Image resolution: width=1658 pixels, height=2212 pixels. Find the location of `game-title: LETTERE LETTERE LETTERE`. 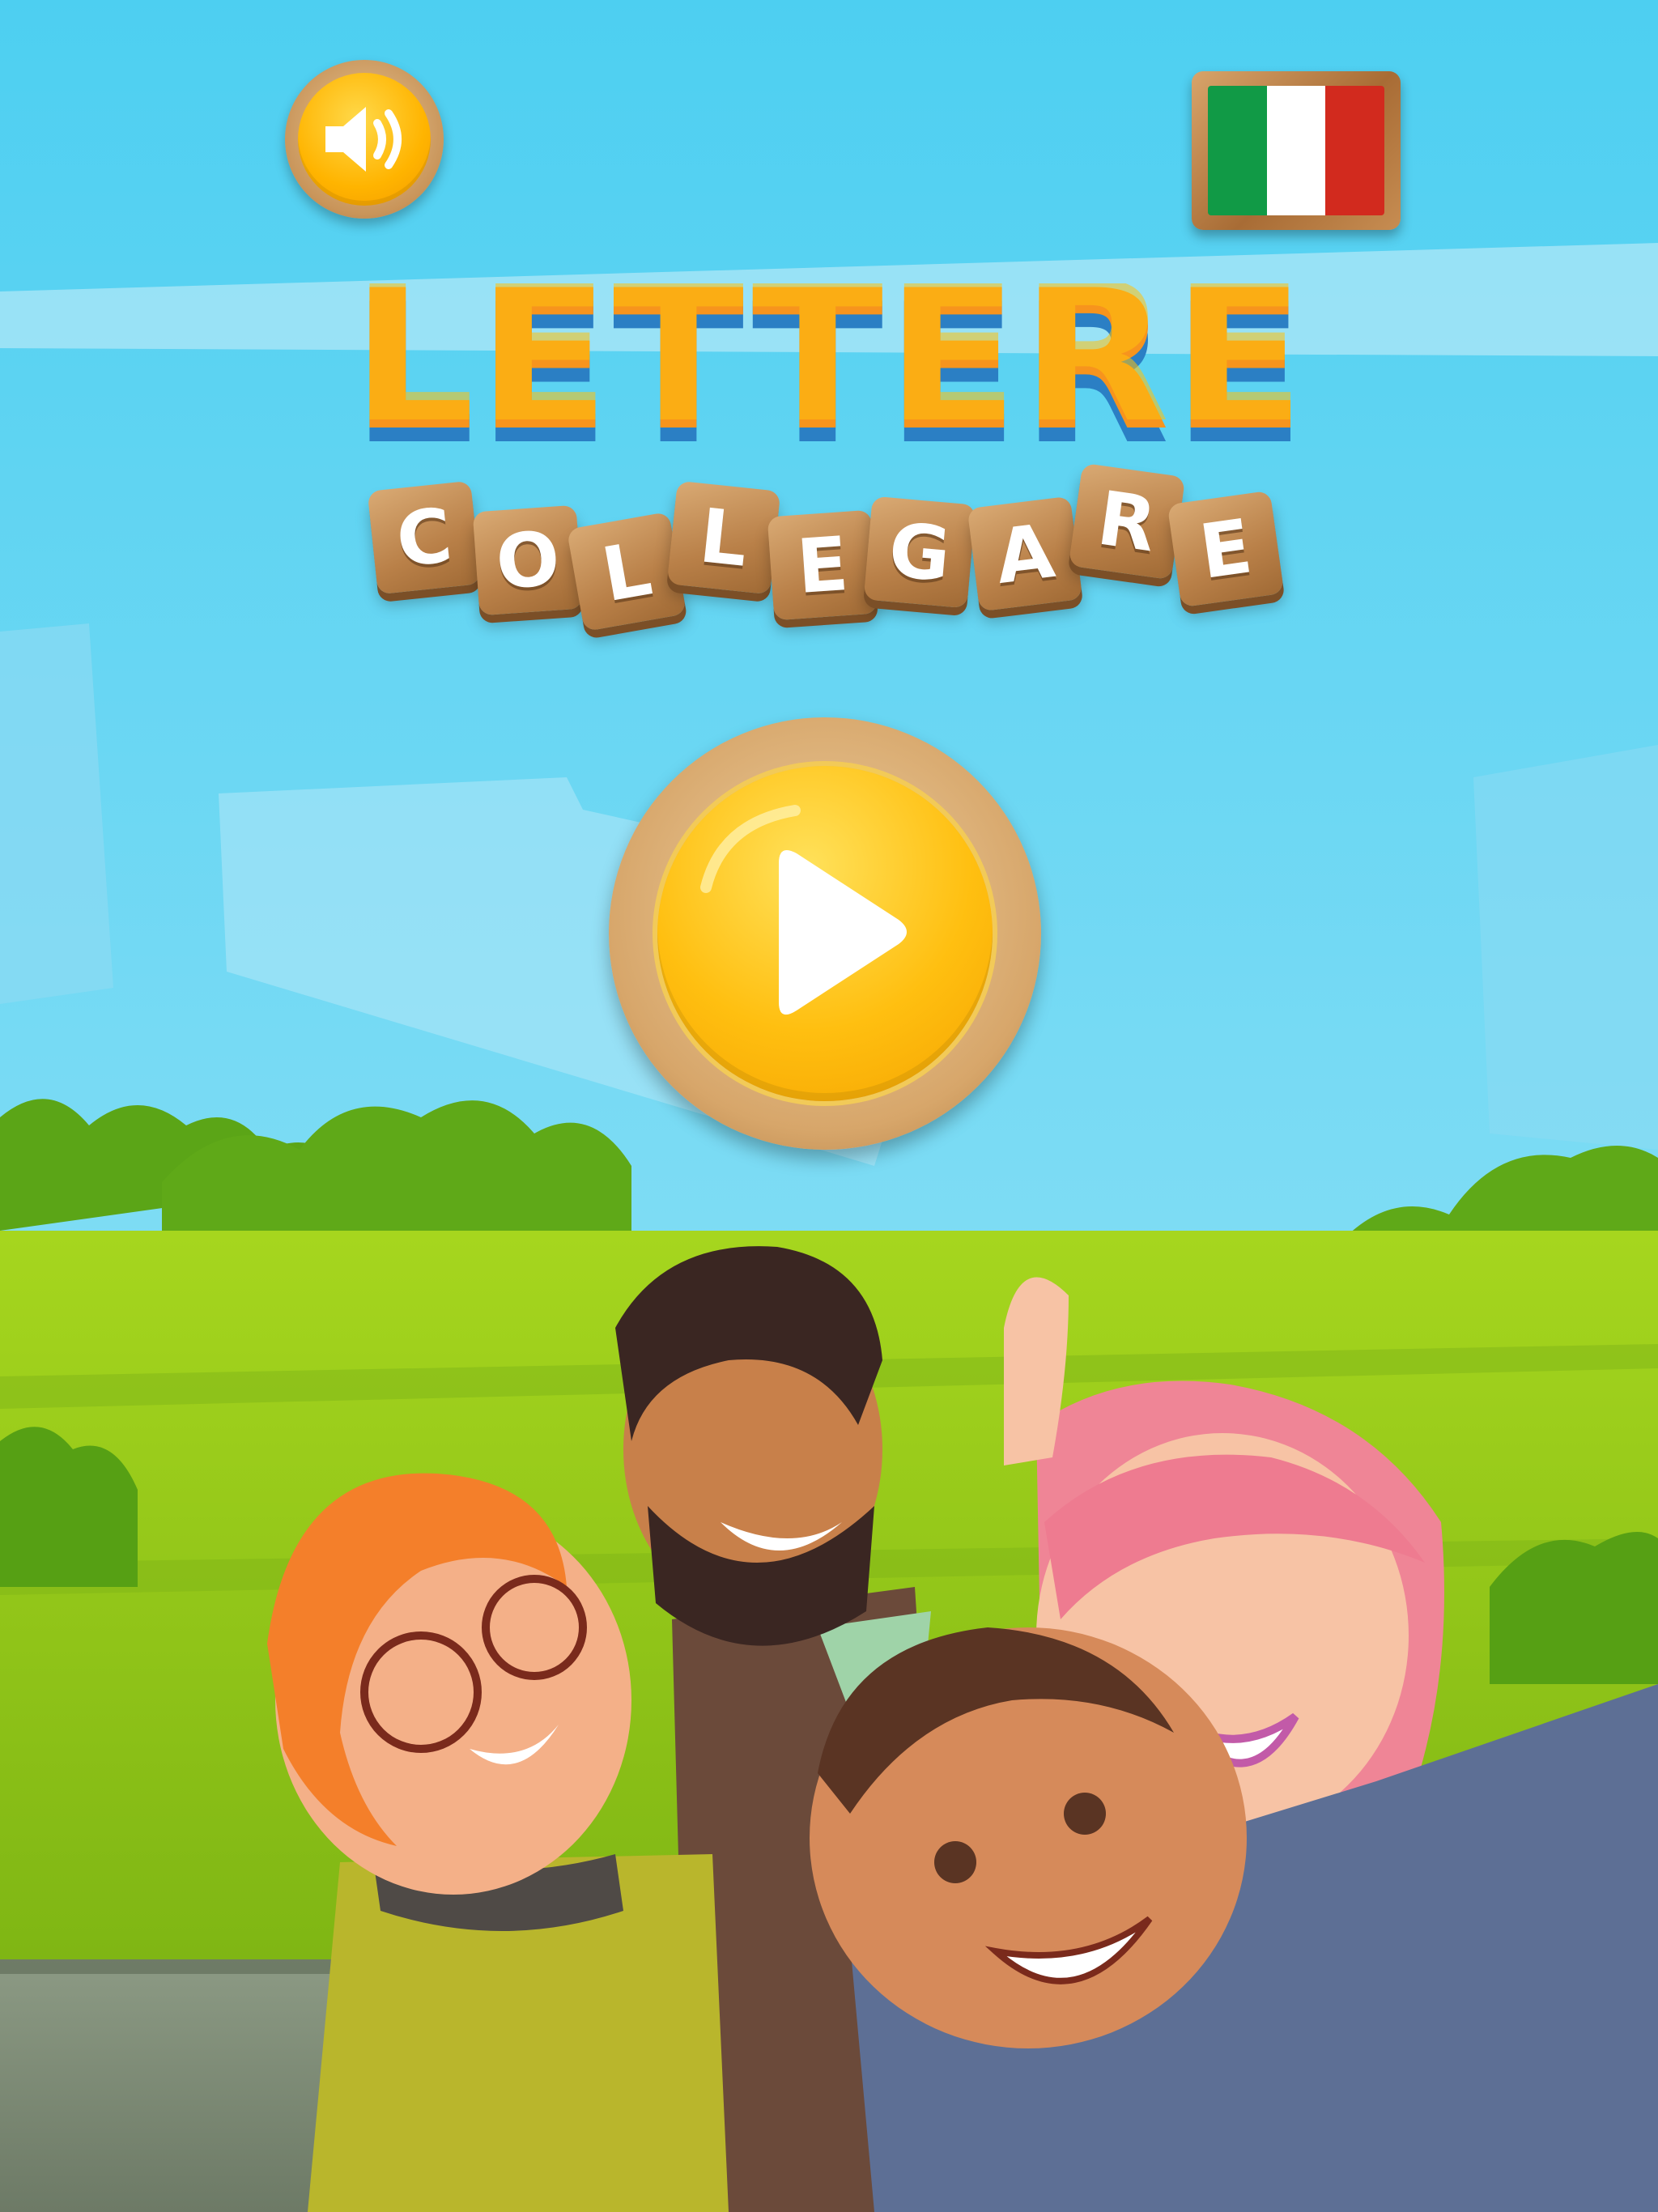

game-title: LETTERE LETTERE LETTERE is located at coordinates (830, 364).